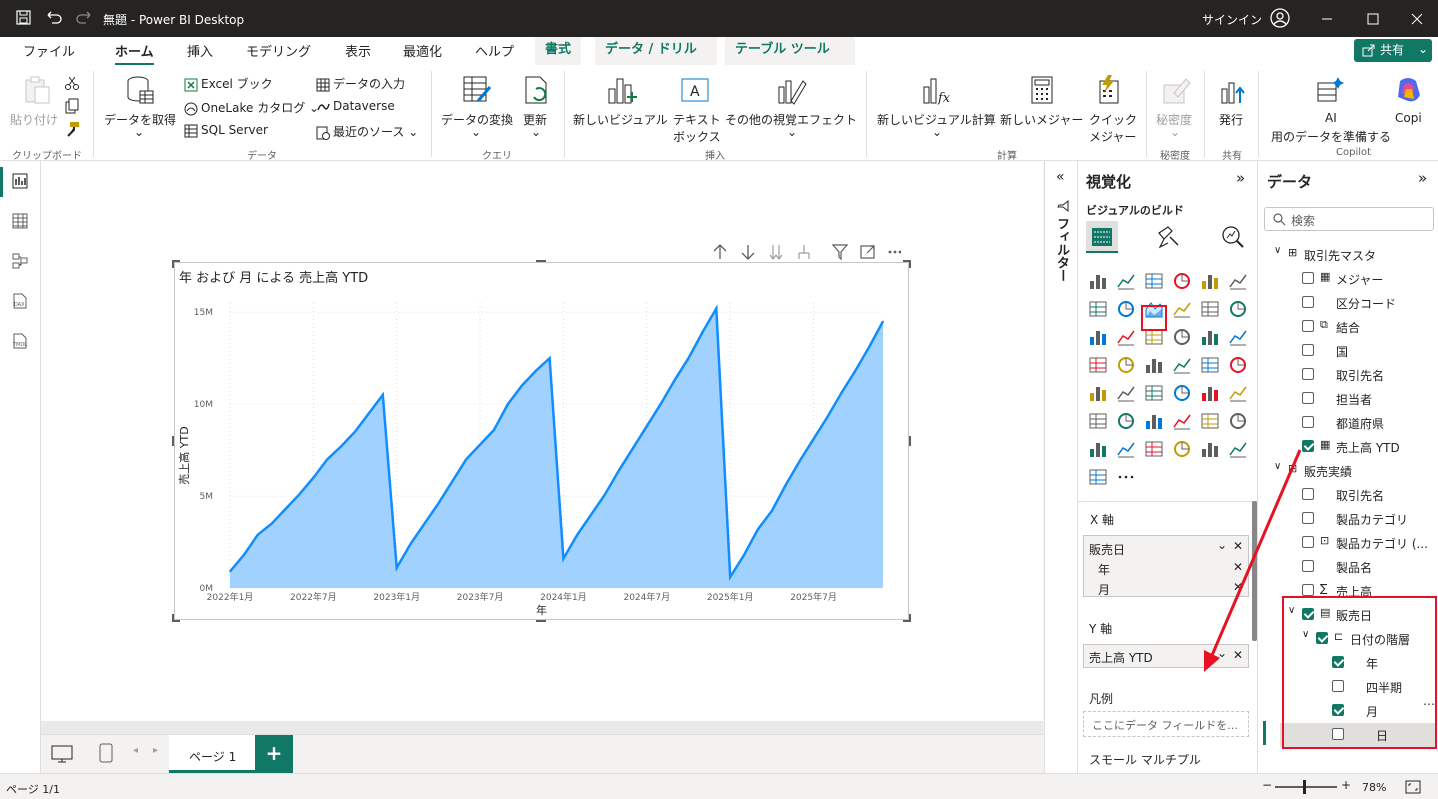 This screenshot has width=1438, height=799. I want to click on chevron-down-icon: ∨, so click(1277, 250).